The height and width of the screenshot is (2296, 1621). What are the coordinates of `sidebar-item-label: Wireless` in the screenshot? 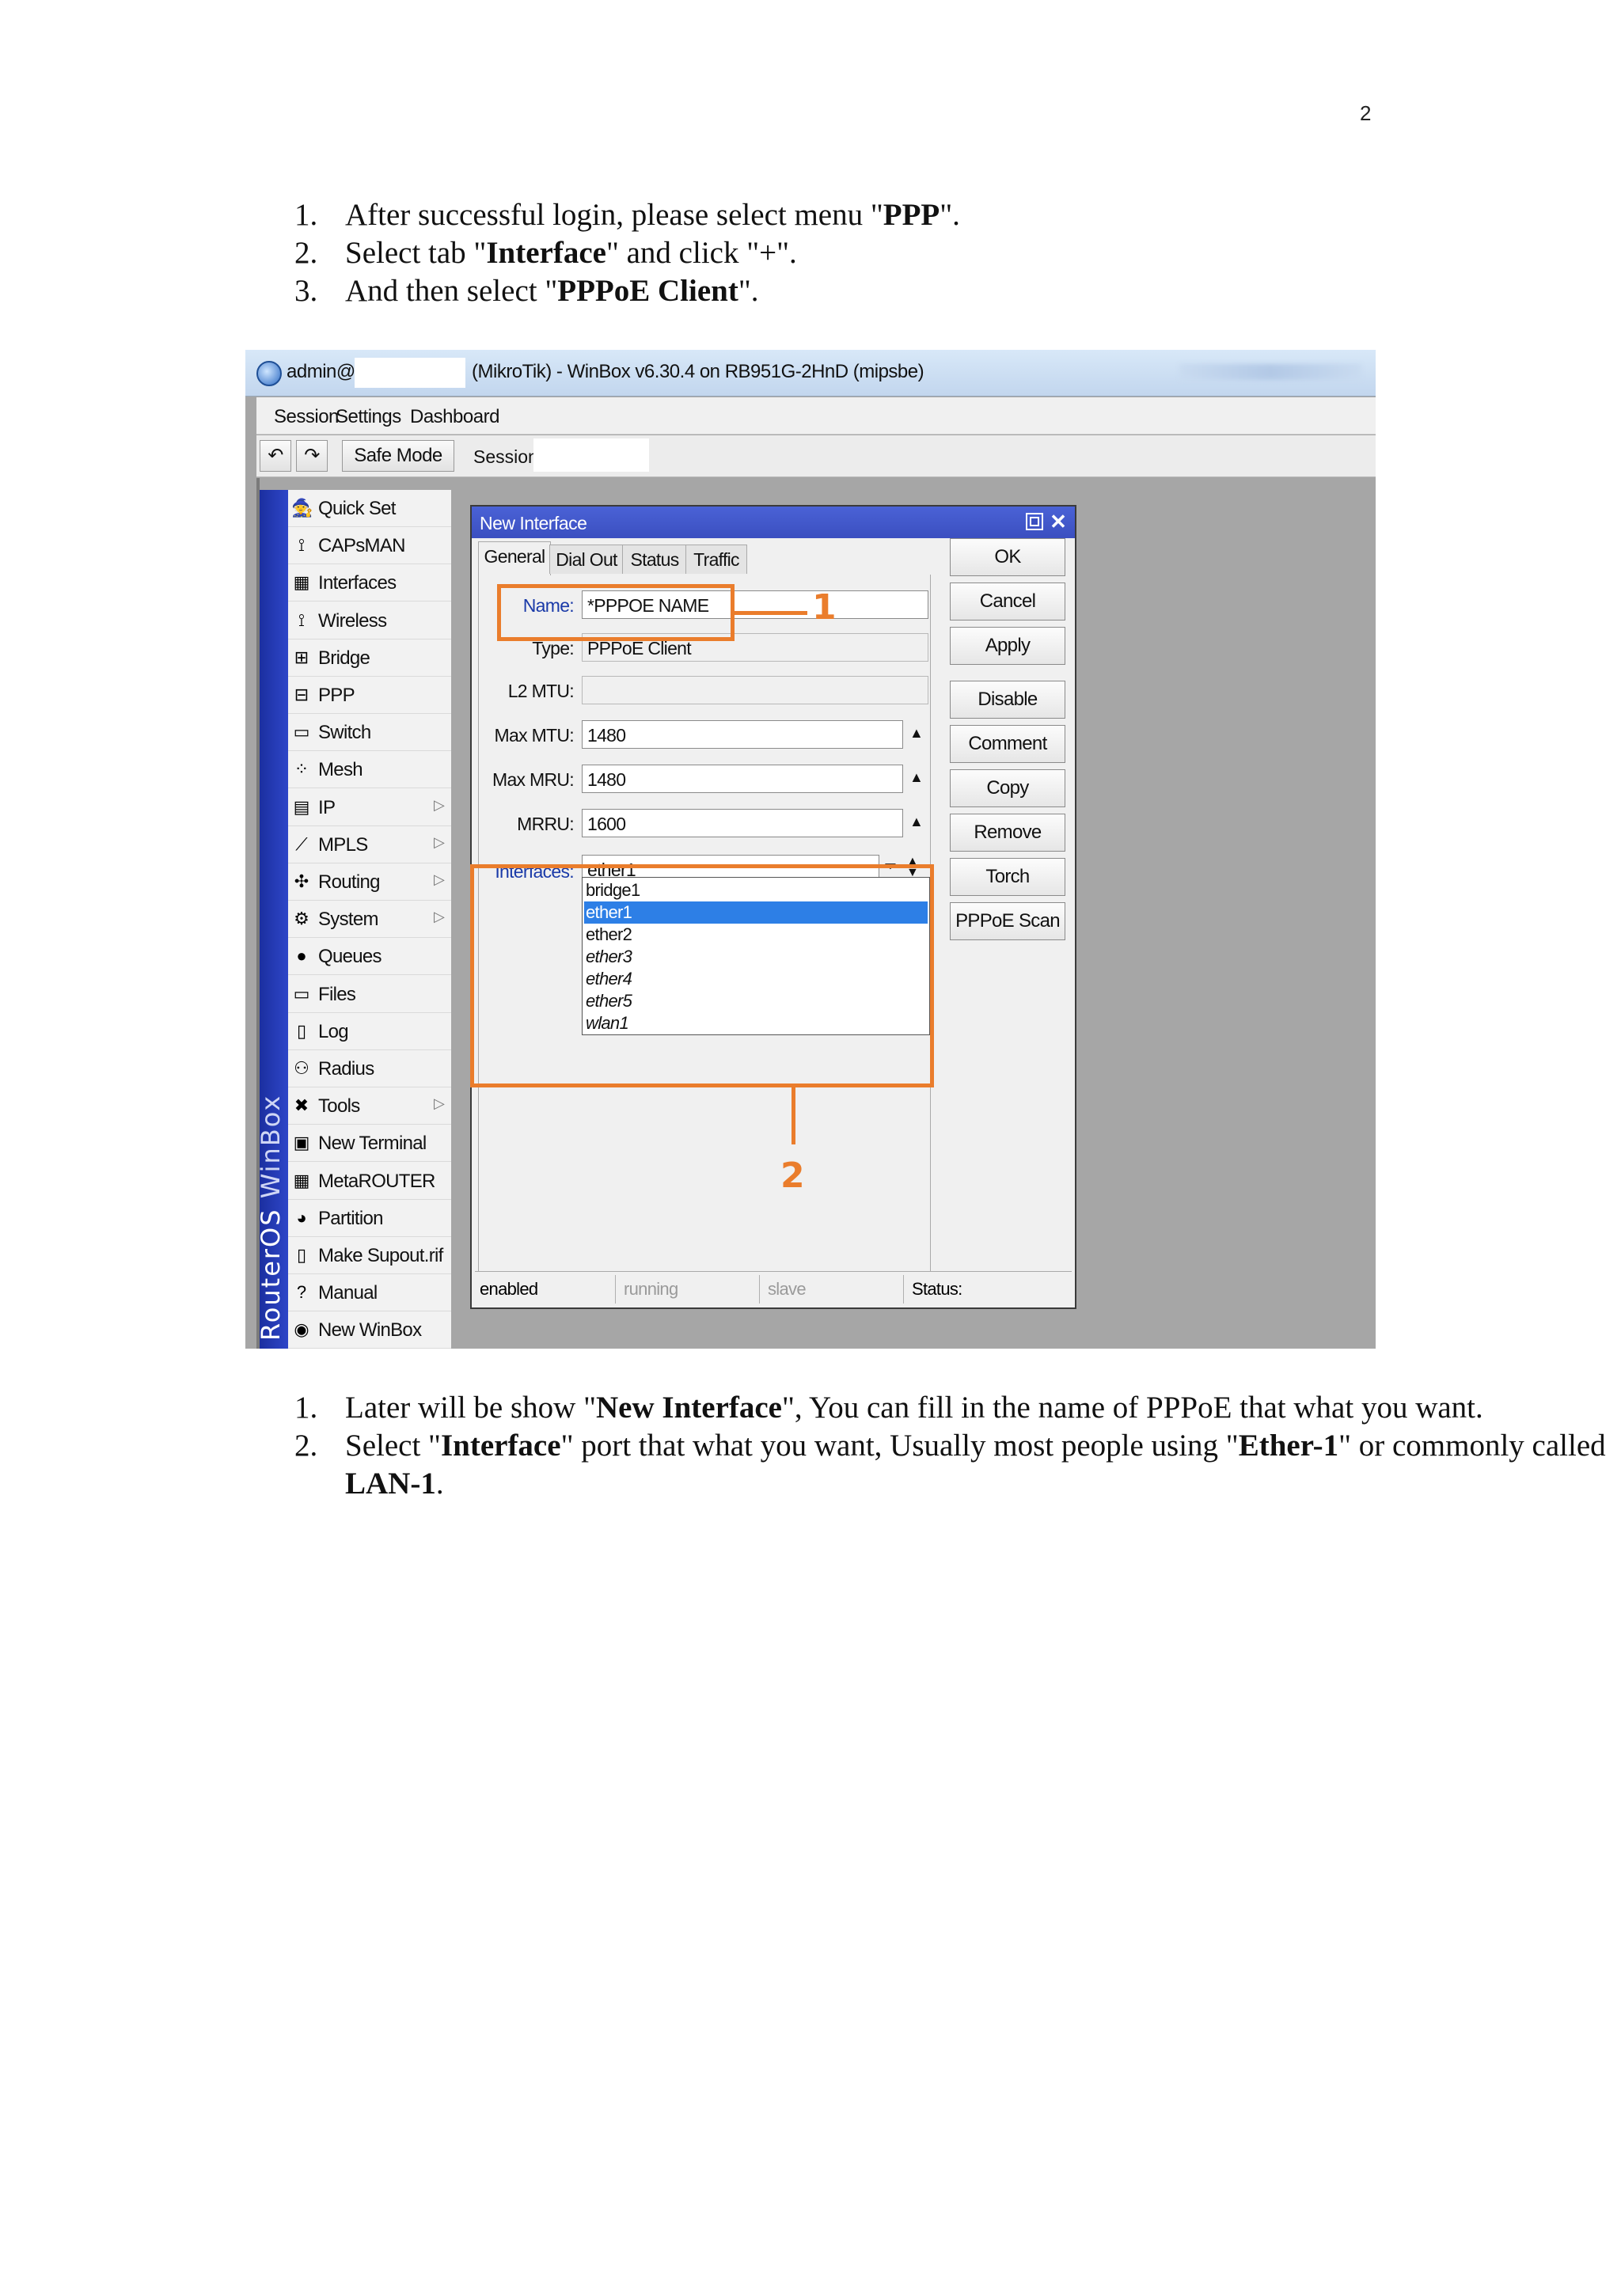 It's located at (353, 620).